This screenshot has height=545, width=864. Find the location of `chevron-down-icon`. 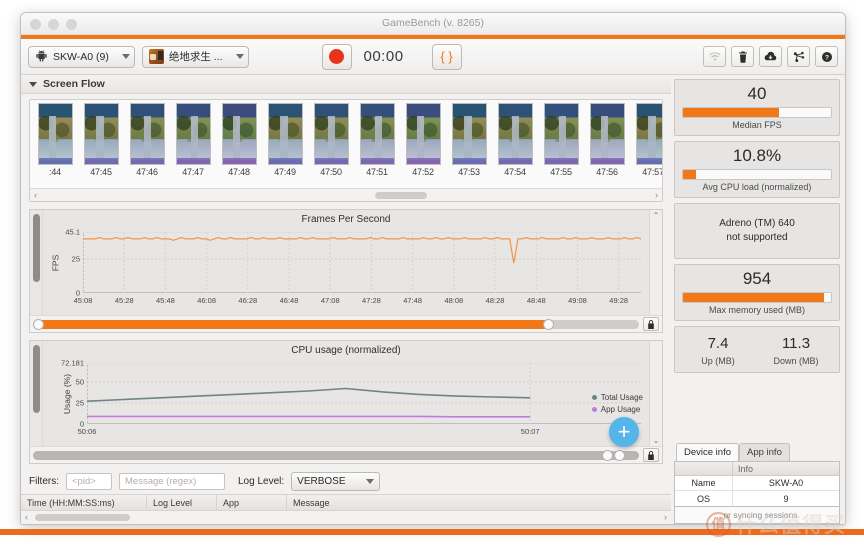

chevron-down-icon is located at coordinates (239, 56).